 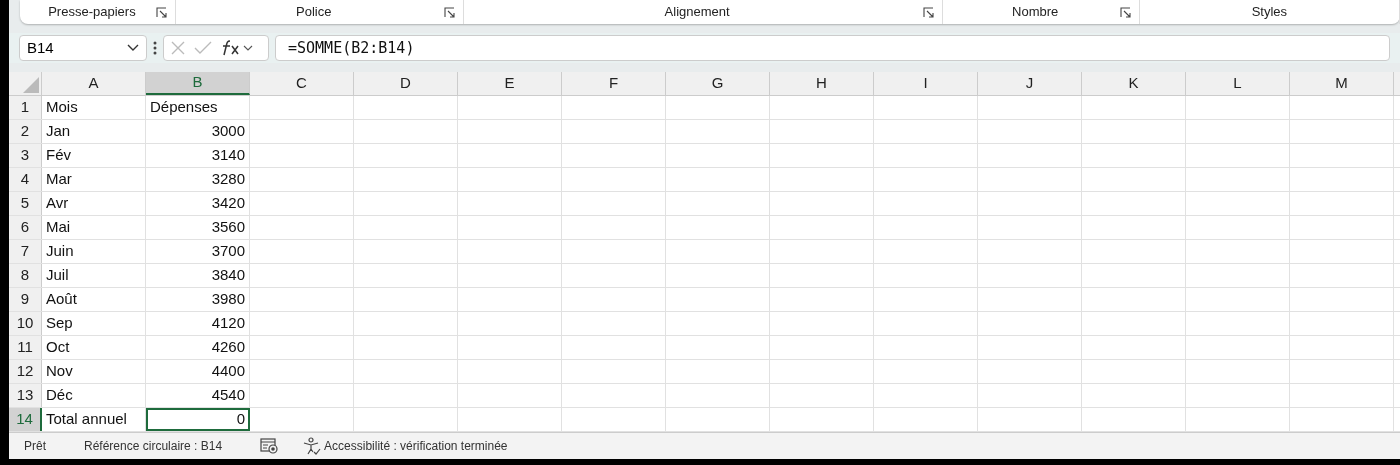 I want to click on insert-function-icon, so click(x=237, y=48).